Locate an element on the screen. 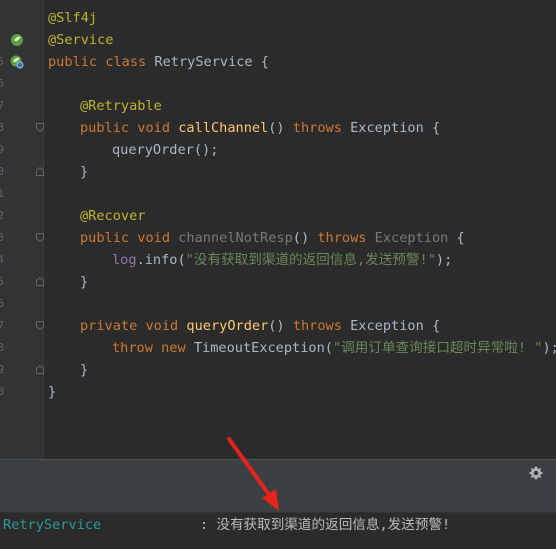 This screenshot has height=549, width=556. method-call: queryOrder(); is located at coordinates (165, 150).